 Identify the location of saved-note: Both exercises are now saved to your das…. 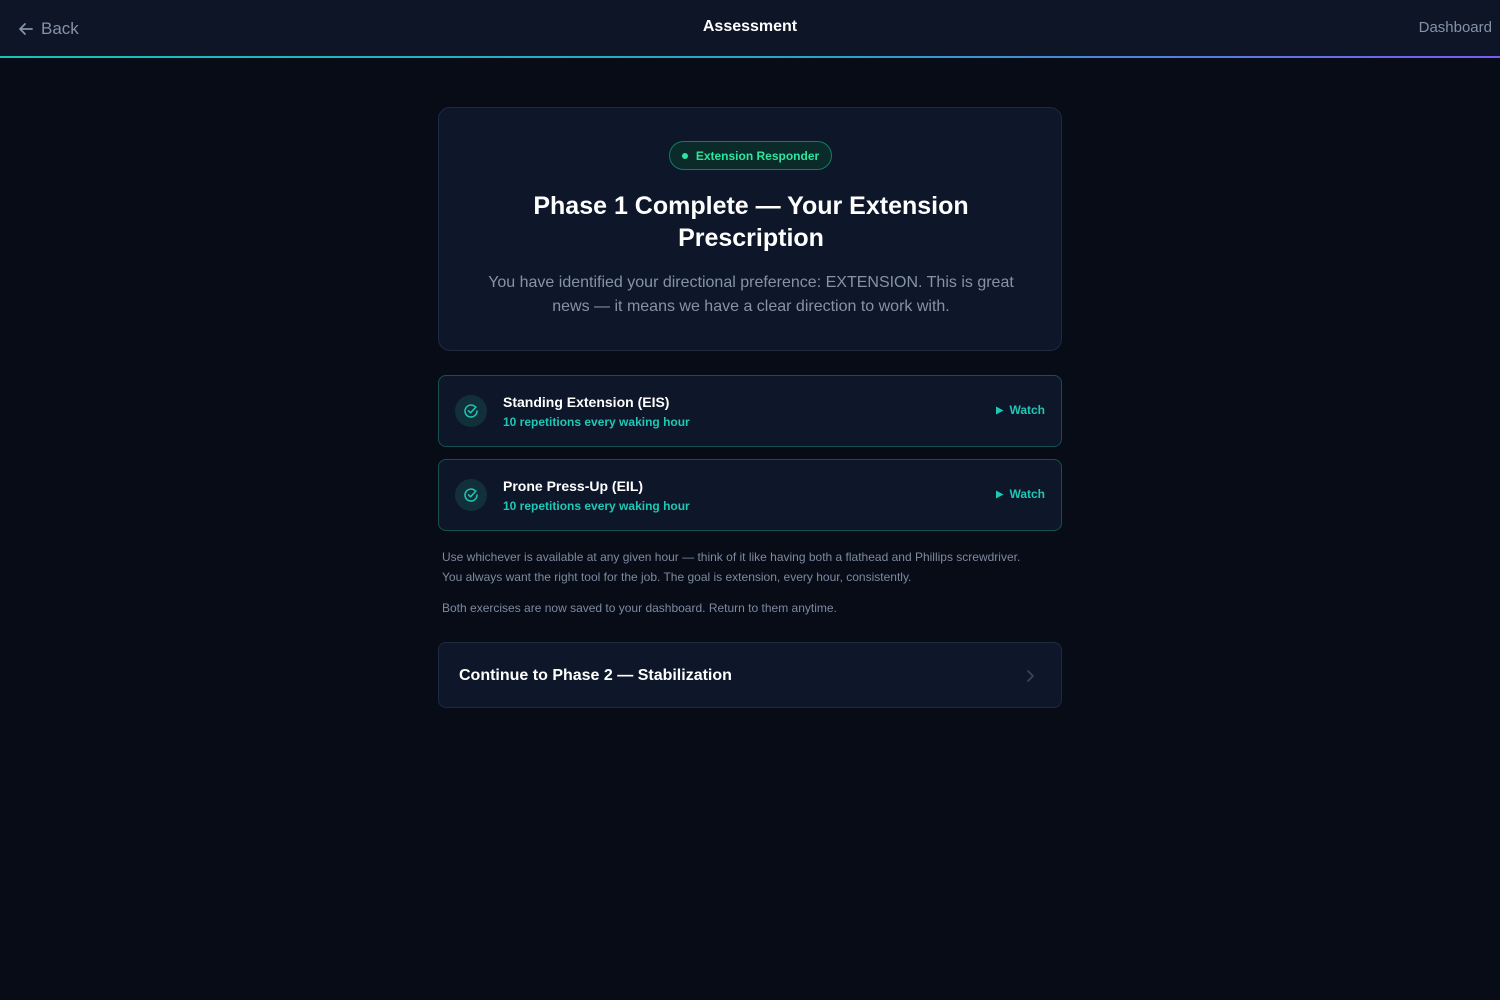
(639, 608).